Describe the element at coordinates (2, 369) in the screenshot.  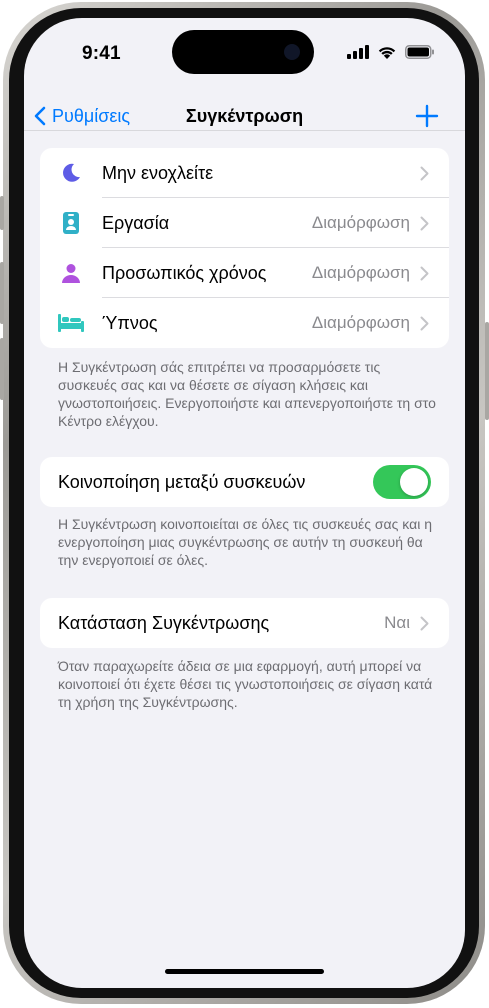
I see `volume-down-button` at that location.